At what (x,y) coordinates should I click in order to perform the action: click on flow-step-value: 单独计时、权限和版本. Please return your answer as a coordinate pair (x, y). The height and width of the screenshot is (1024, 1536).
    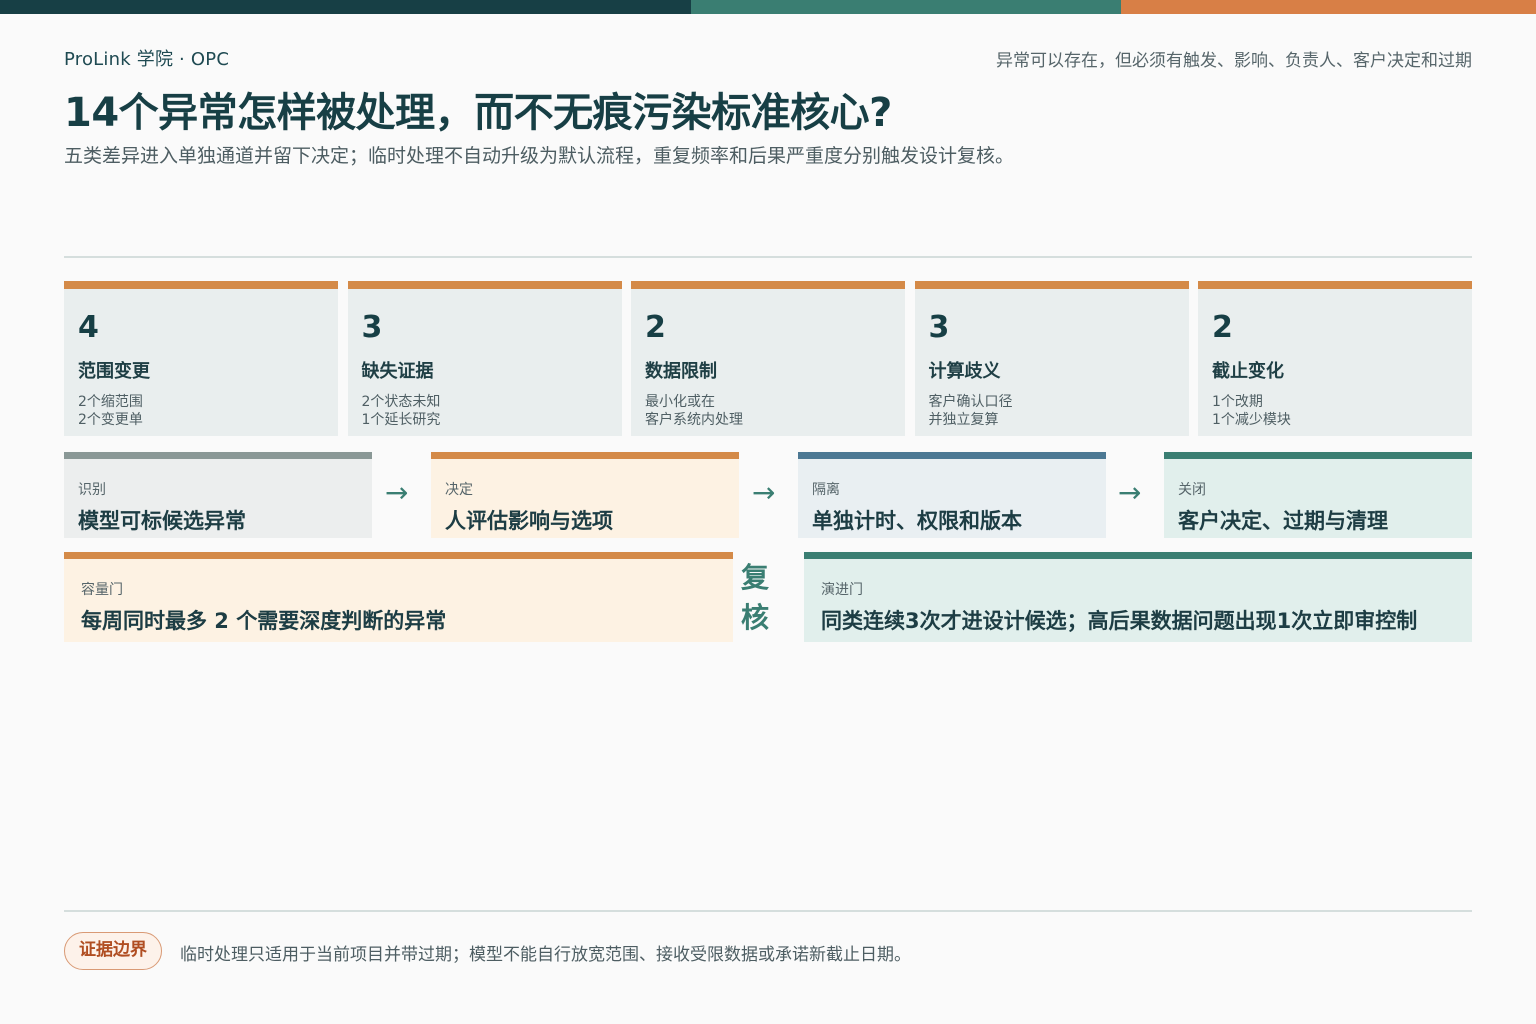
    Looking at the image, I should click on (917, 521).